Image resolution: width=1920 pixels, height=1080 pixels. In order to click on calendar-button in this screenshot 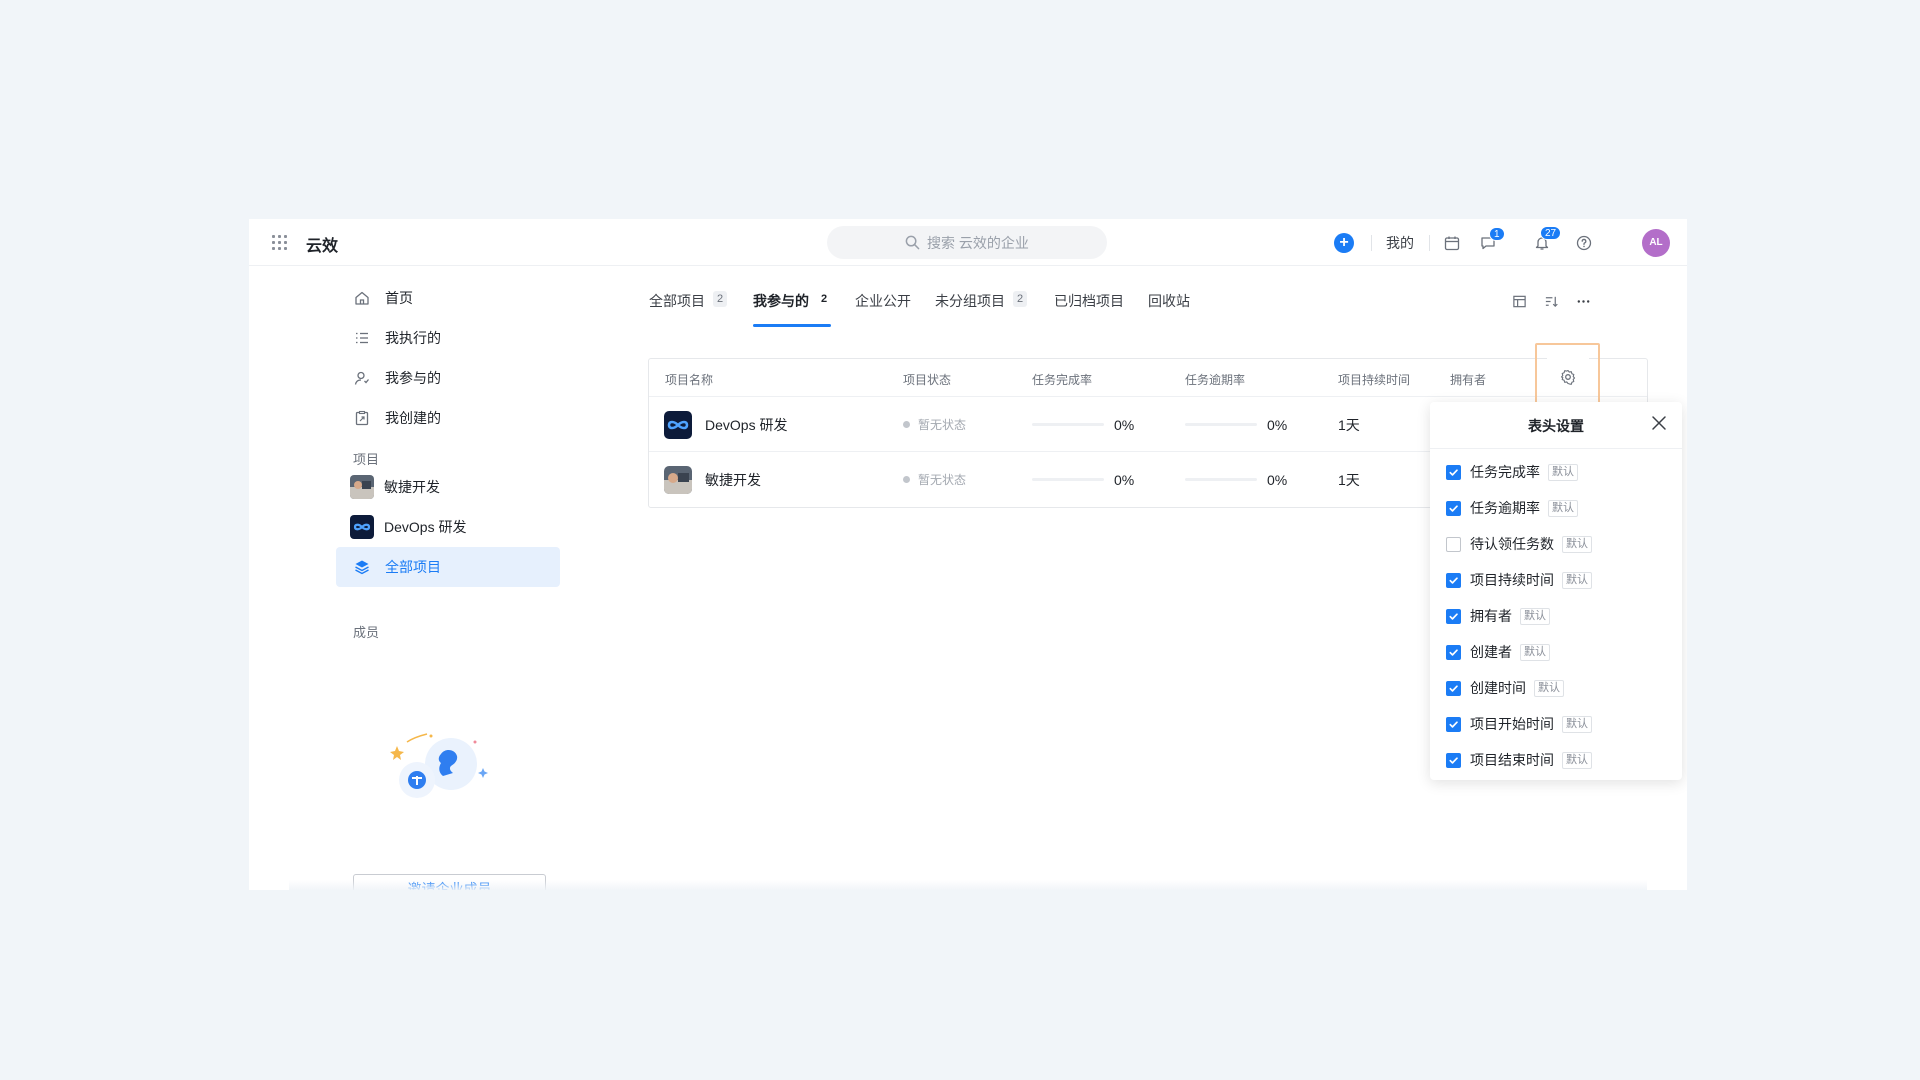, I will do `click(1452, 242)`.